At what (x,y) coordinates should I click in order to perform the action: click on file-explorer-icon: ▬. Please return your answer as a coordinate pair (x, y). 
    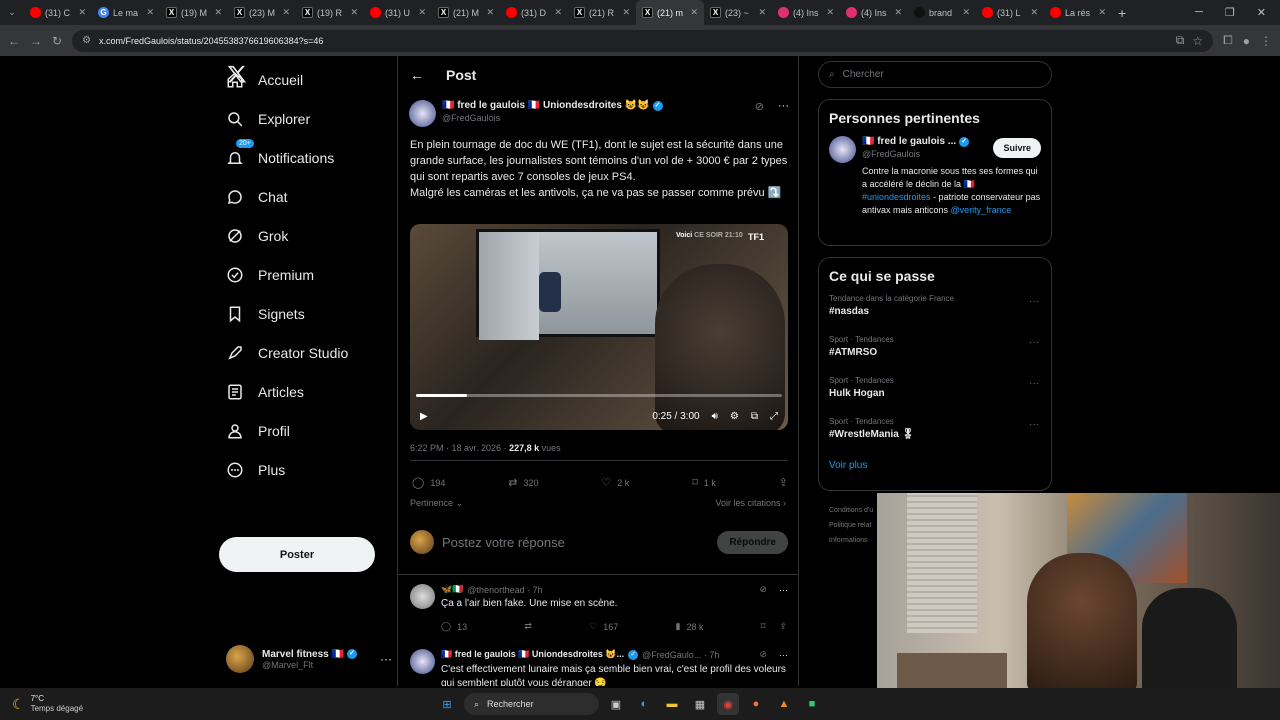
    Looking at the image, I should click on (672, 704).